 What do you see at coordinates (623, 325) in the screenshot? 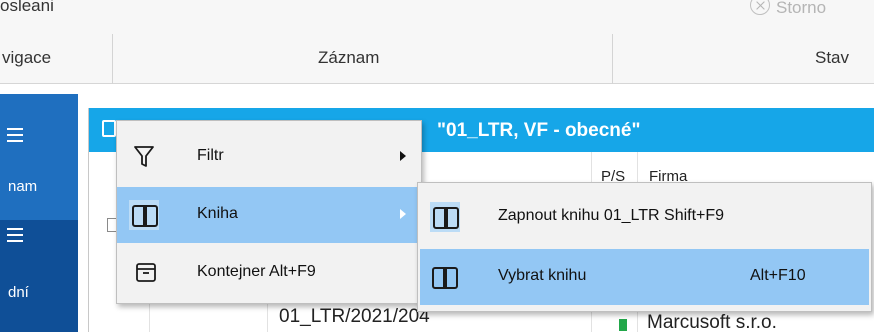
I see `status-indicator` at bounding box center [623, 325].